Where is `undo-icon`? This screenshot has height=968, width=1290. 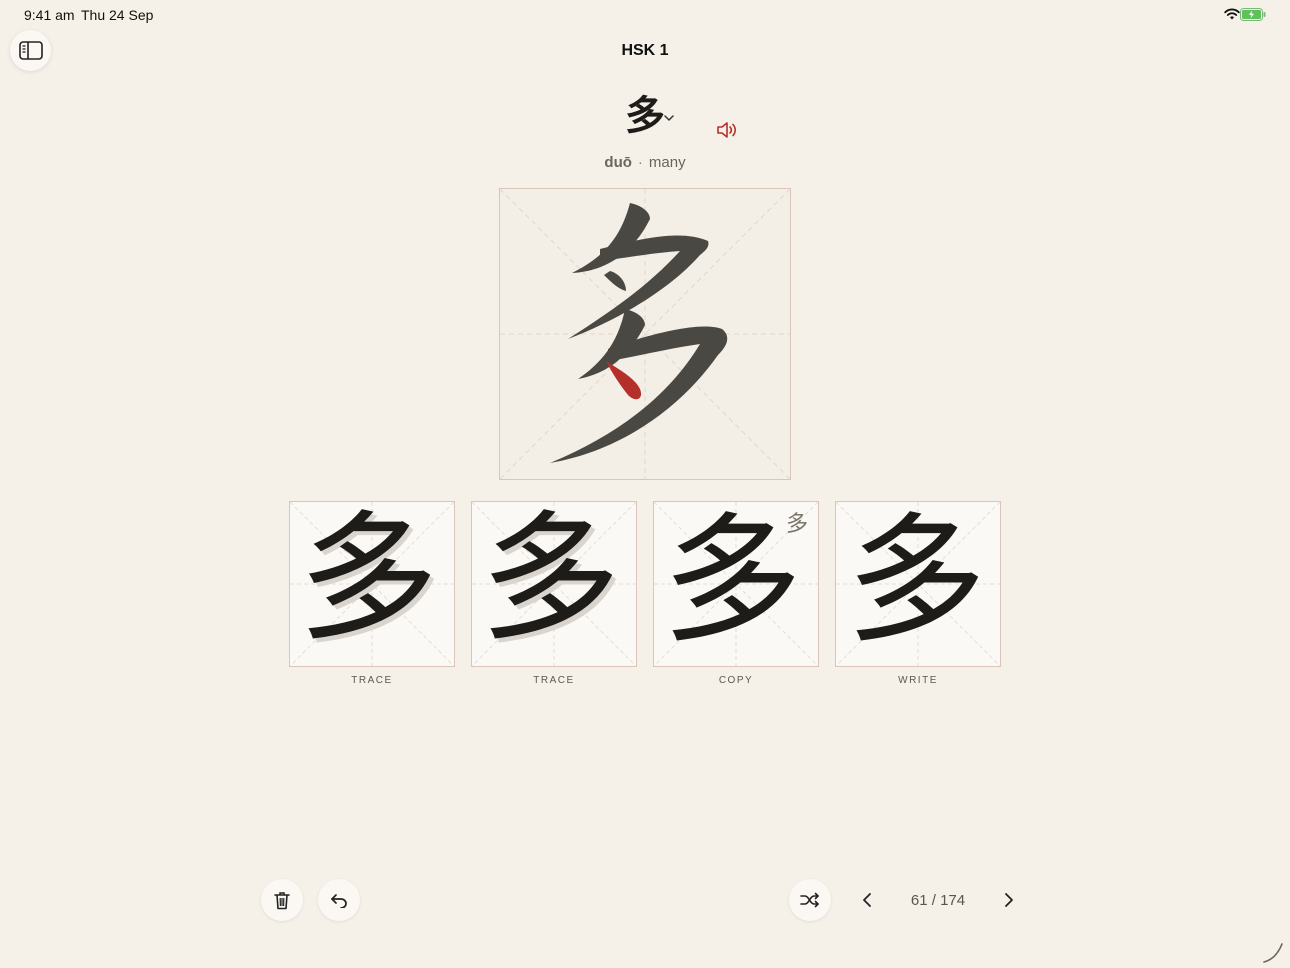
undo-icon is located at coordinates (339, 901).